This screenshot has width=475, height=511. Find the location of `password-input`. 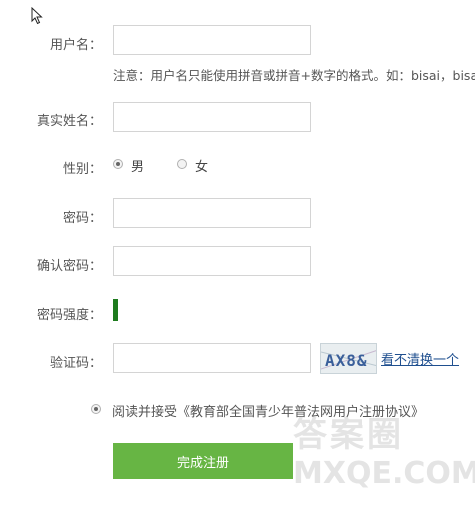

password-input is located at coordinates (212, 213).